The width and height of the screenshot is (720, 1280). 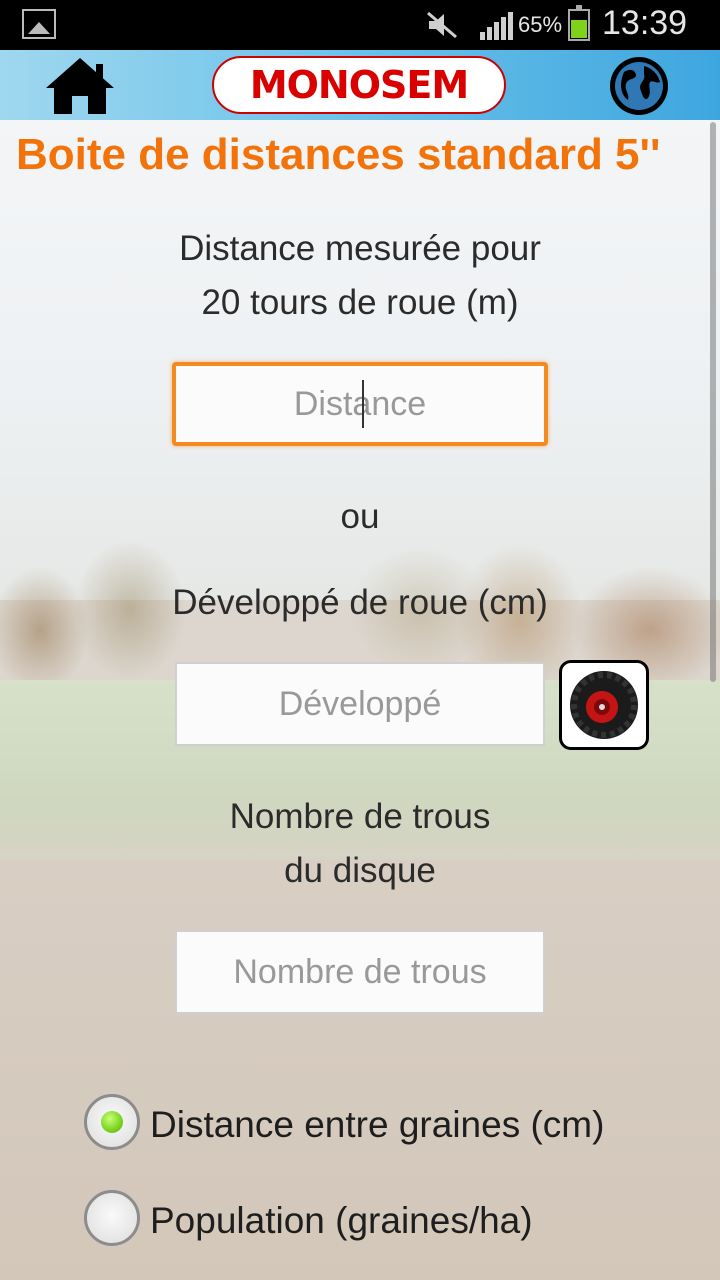 What do you see at coordinates (360, 248) in the screenshot?
I see `distance-label-line1: Distance mesurée pour` at bounding box center [360, 248].